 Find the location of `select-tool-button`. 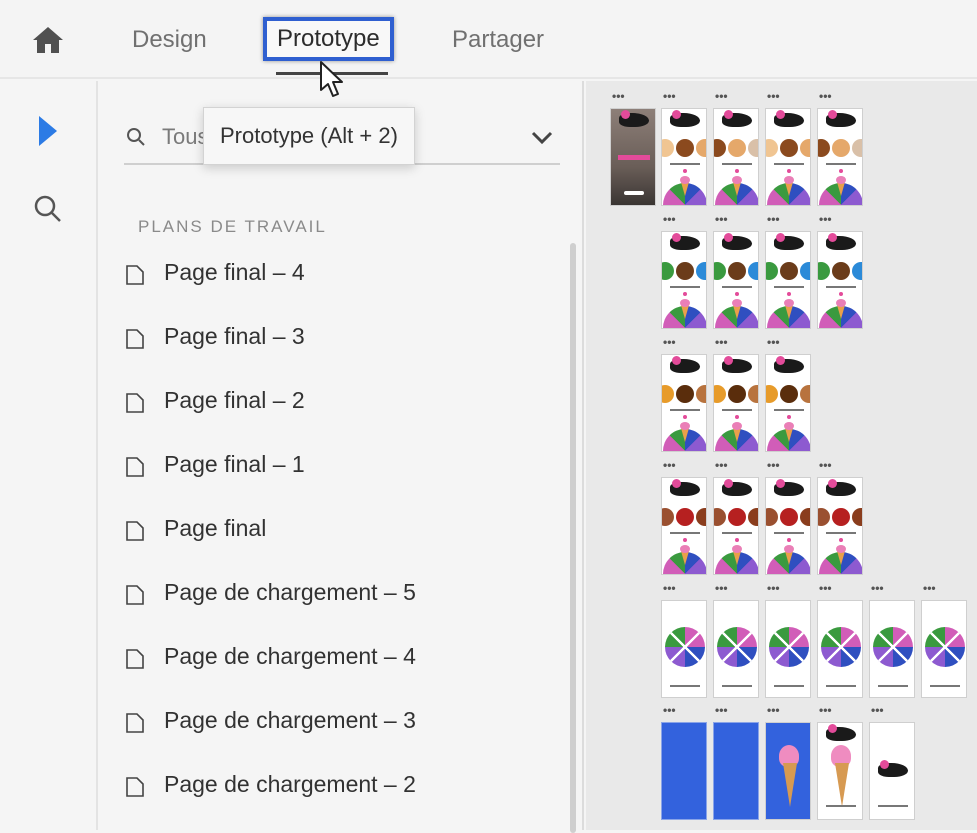

select-tool-button is located at coordinates (48, 131).